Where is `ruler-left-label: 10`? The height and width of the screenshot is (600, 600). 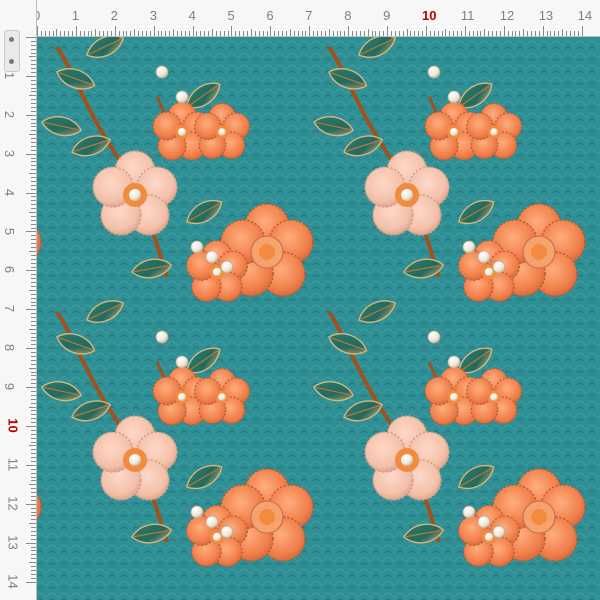 ruler-left-label: 10 is located at coordinates (13, 425).